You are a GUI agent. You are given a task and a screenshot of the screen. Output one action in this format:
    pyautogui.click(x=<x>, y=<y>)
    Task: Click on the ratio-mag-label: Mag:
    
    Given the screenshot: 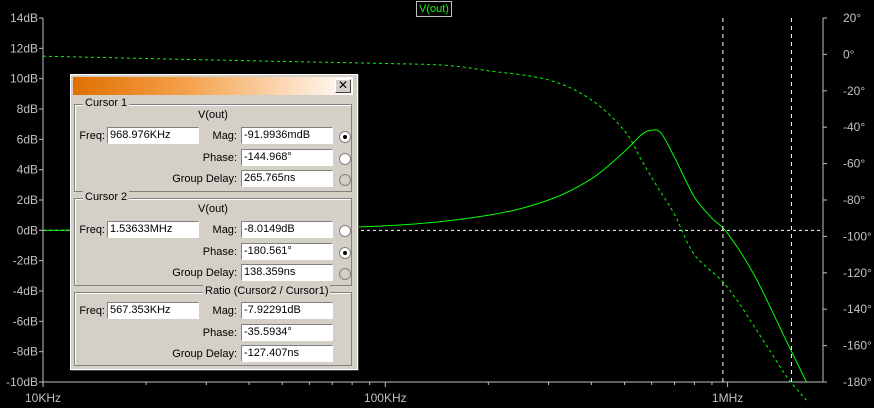 What is the action you would take?
    pyautogui.click(x=224, y=311)
    